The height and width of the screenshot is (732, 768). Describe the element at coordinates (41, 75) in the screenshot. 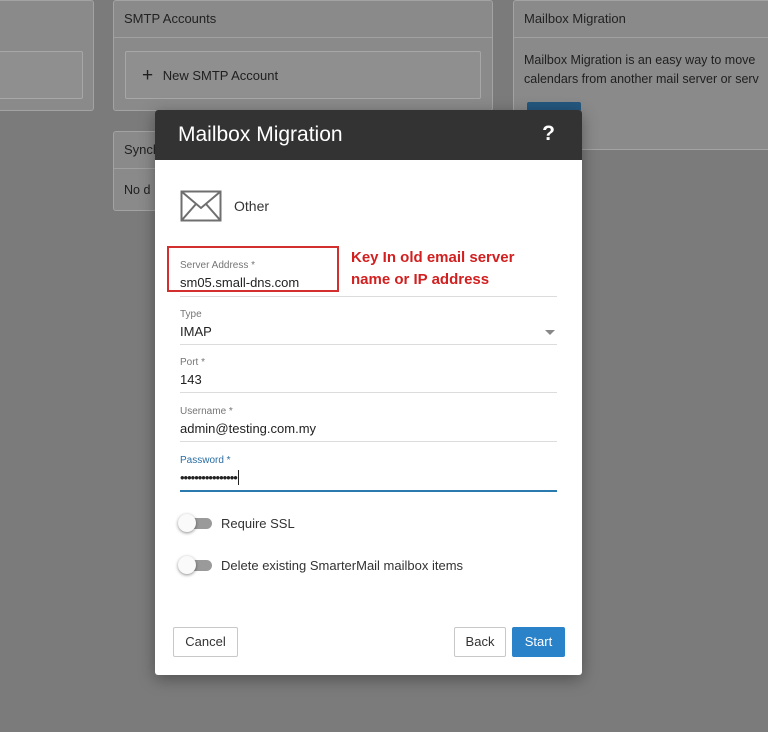

I see `left-panel-button` at that location.